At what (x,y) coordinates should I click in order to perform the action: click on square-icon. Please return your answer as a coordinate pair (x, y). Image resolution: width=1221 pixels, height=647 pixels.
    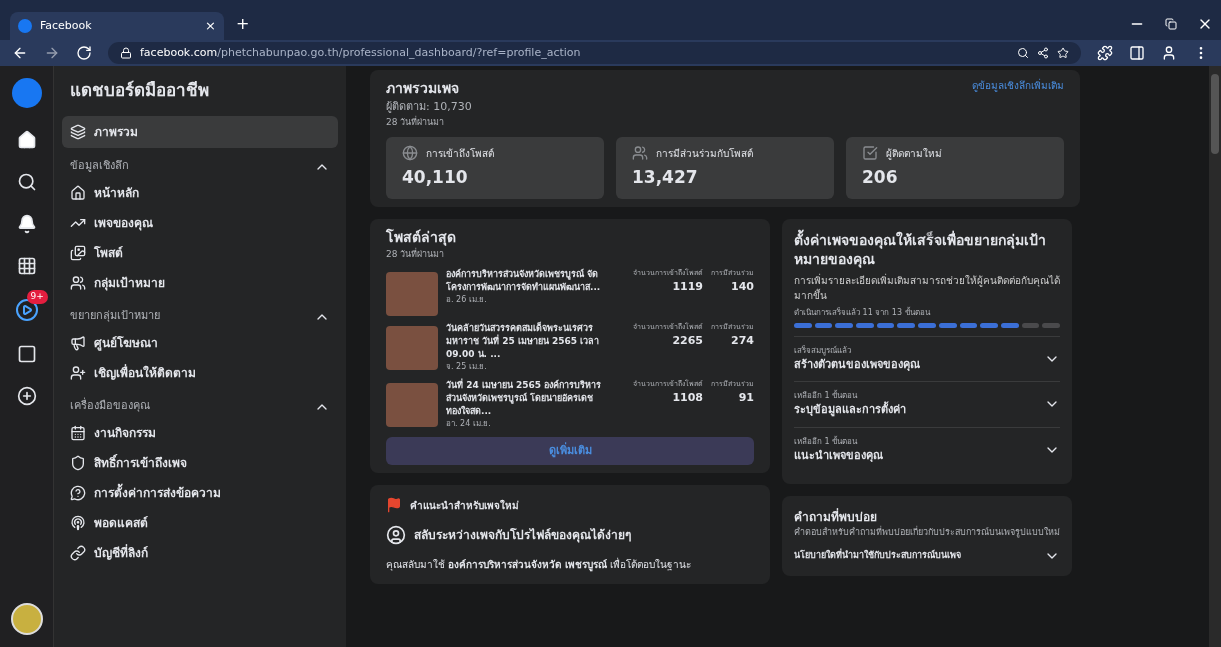
    Looking at the image, I should click on (26, 354).